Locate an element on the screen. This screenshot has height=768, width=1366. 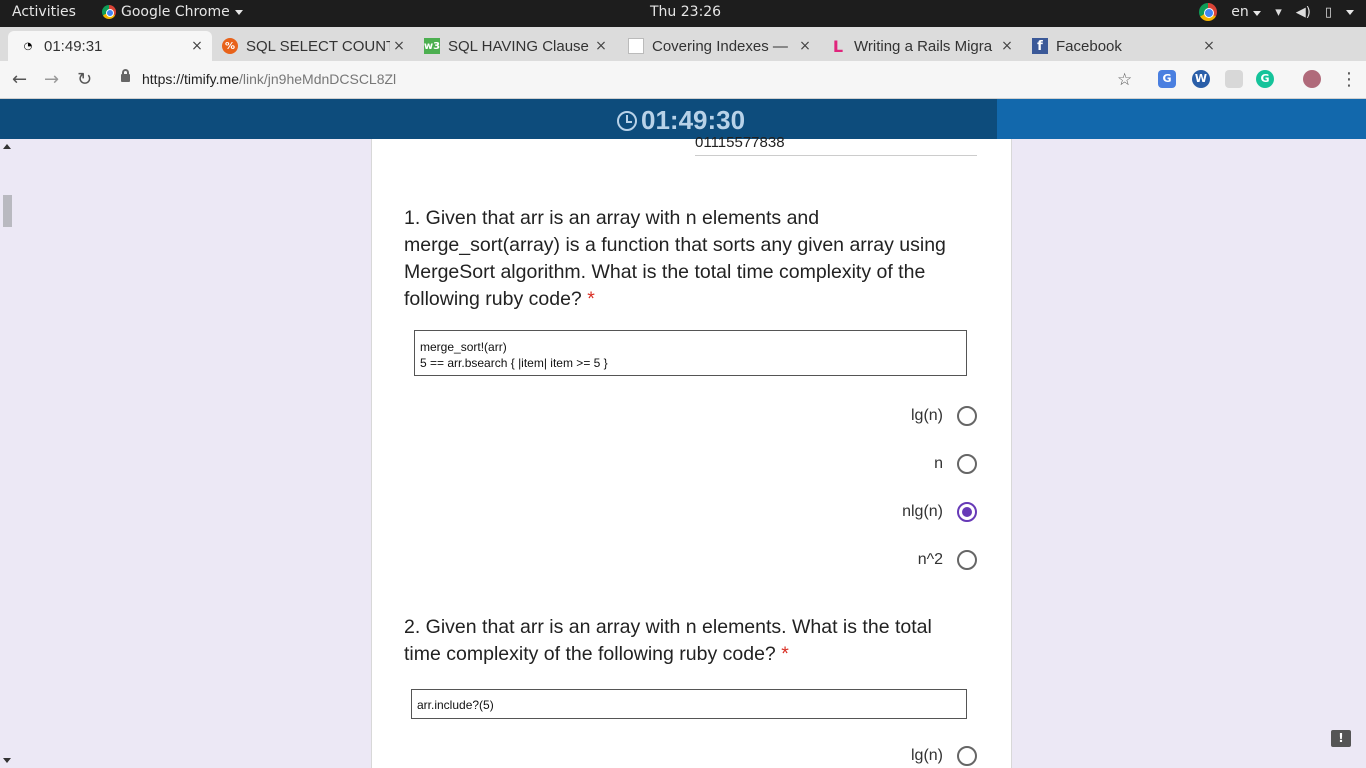
option-label: n^2 is located at coordinates (930, 559).